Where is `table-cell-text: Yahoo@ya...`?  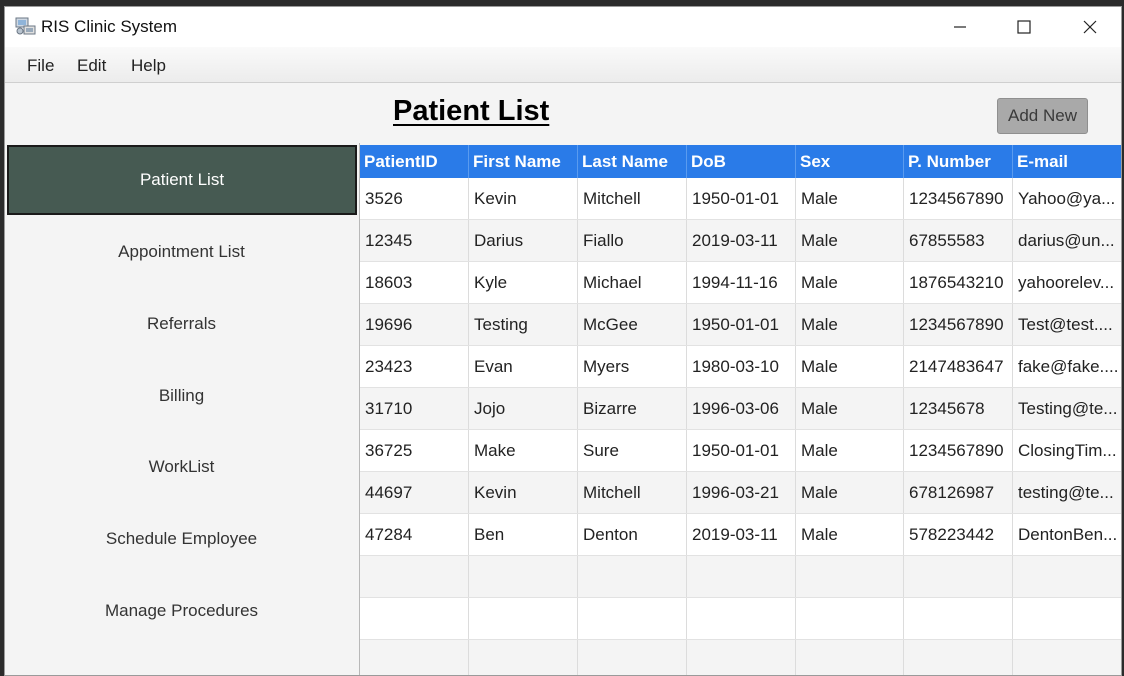
table-cell-text: Yahoo@ya... is located at coordinates (1067, 198).